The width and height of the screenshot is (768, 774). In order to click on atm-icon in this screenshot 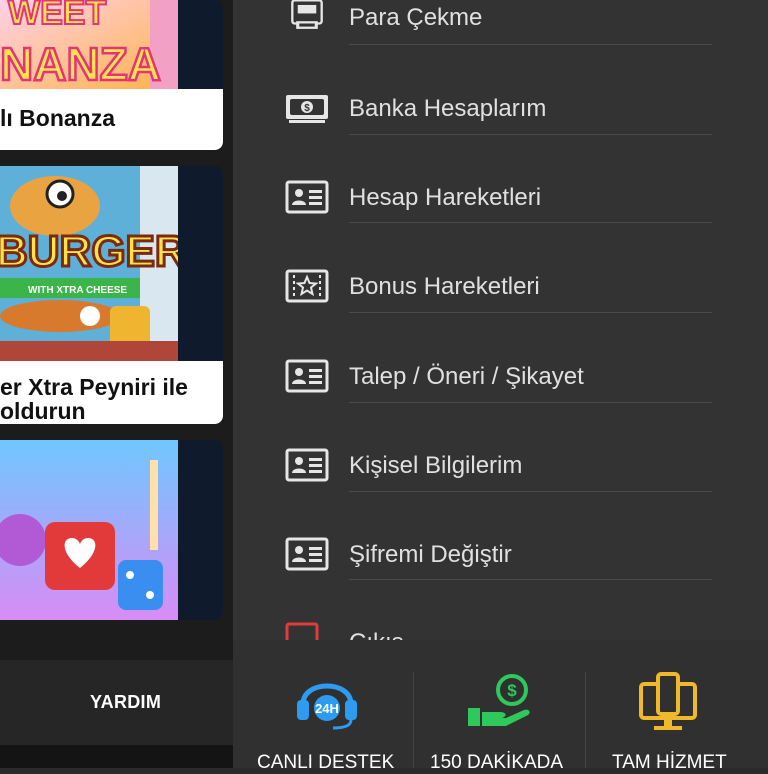, I will do `click(307, 14)`.